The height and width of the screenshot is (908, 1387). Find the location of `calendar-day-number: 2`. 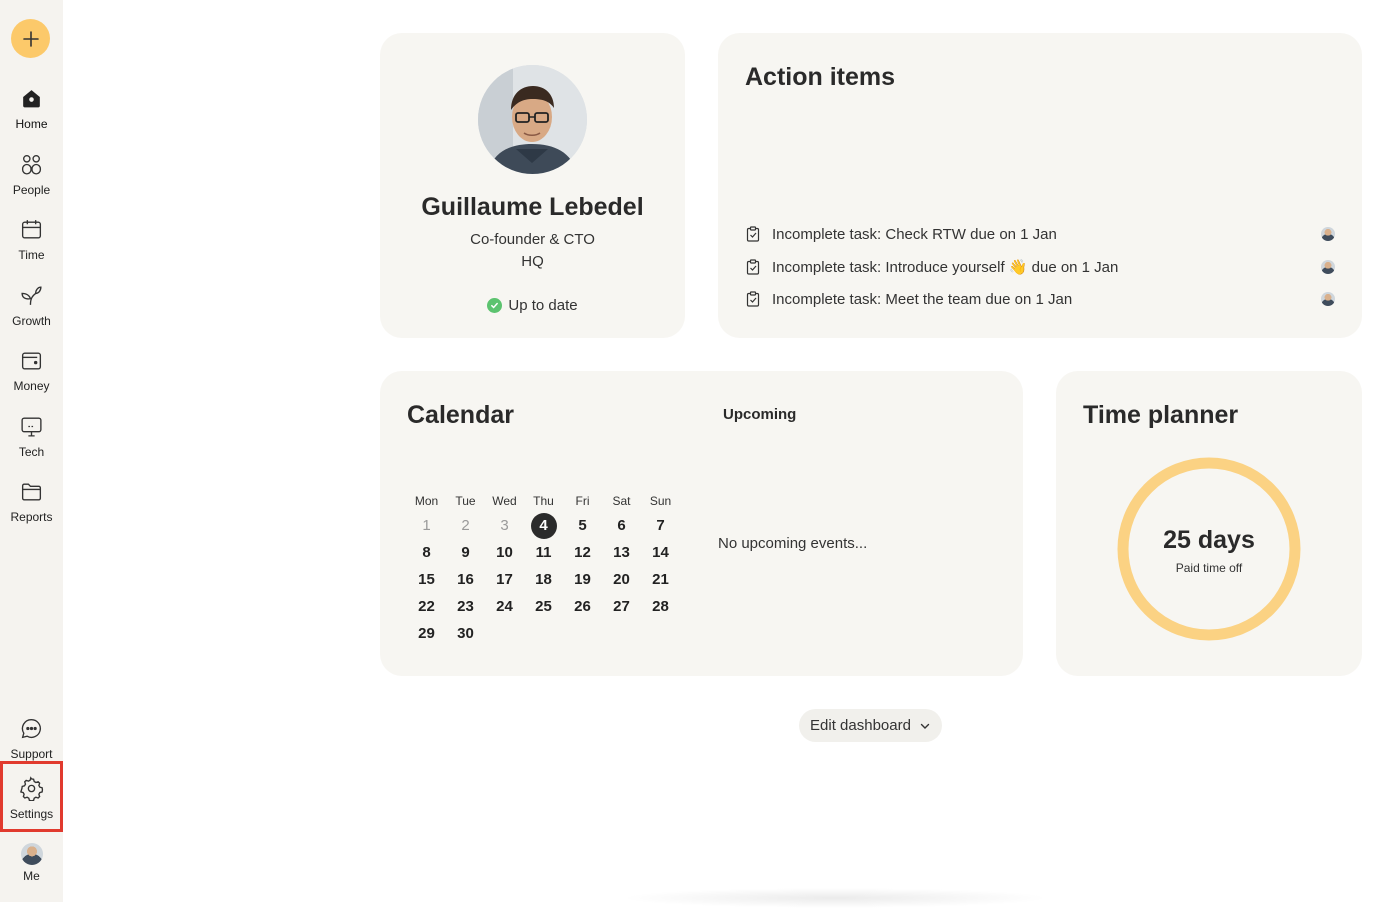

calendar-day-number: 2 is located at coordinates (465, 525).